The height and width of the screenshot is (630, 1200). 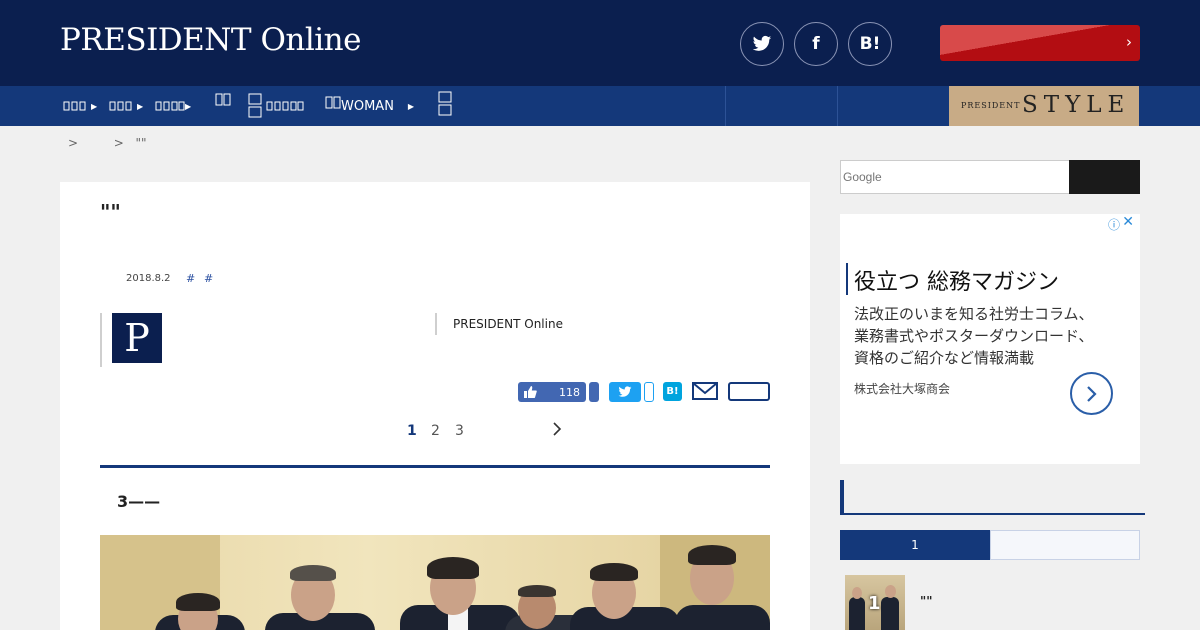 I want to click on twitter-count-bubble, so click(x=649, y=392).